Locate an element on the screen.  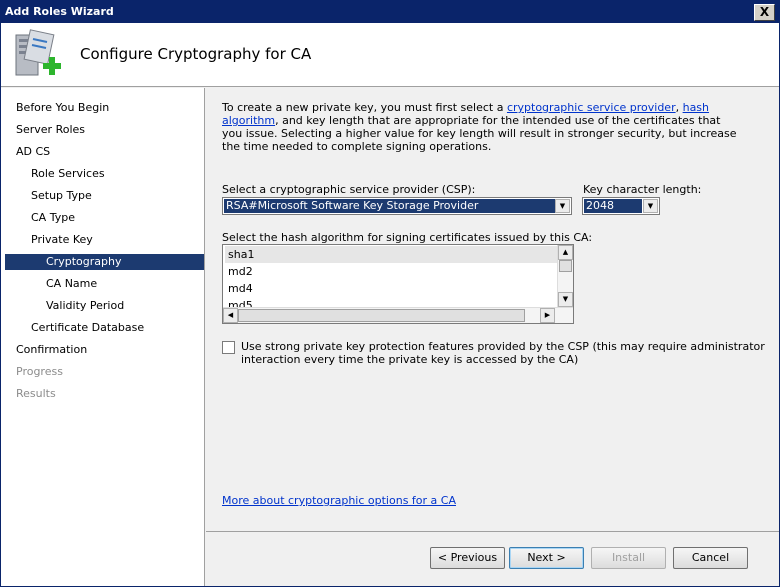
nav-item-confirmation: Confirmation is located at coordinates (104, 350).